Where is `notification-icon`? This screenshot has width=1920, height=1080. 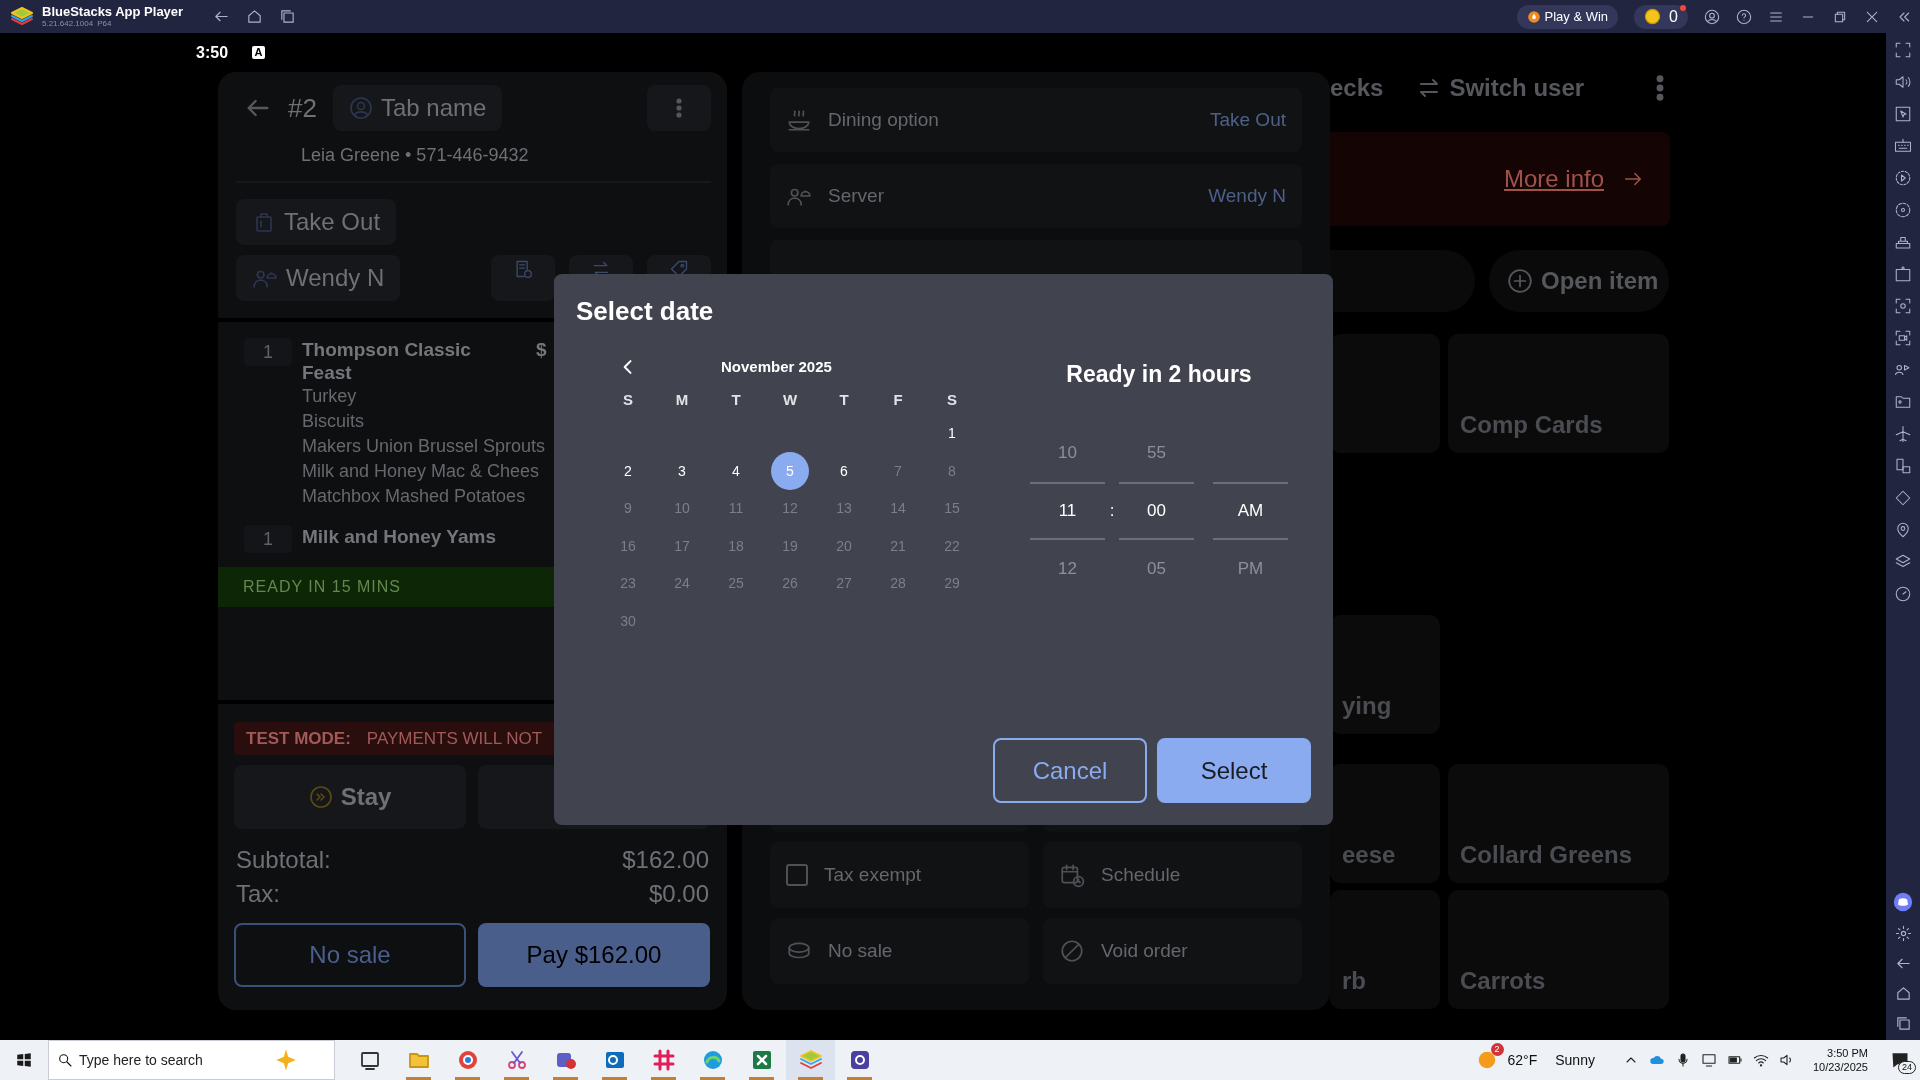
notification-icon is located at coordinates (1900, 1060).